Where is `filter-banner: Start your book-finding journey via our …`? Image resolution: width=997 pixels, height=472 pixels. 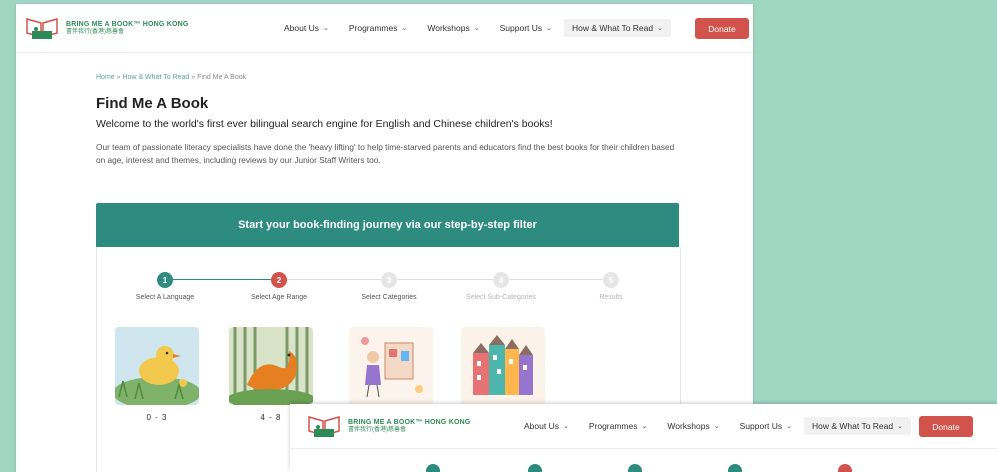 filter-banner: Start your book-finding journey via our … is located at coordinates (387, 225).